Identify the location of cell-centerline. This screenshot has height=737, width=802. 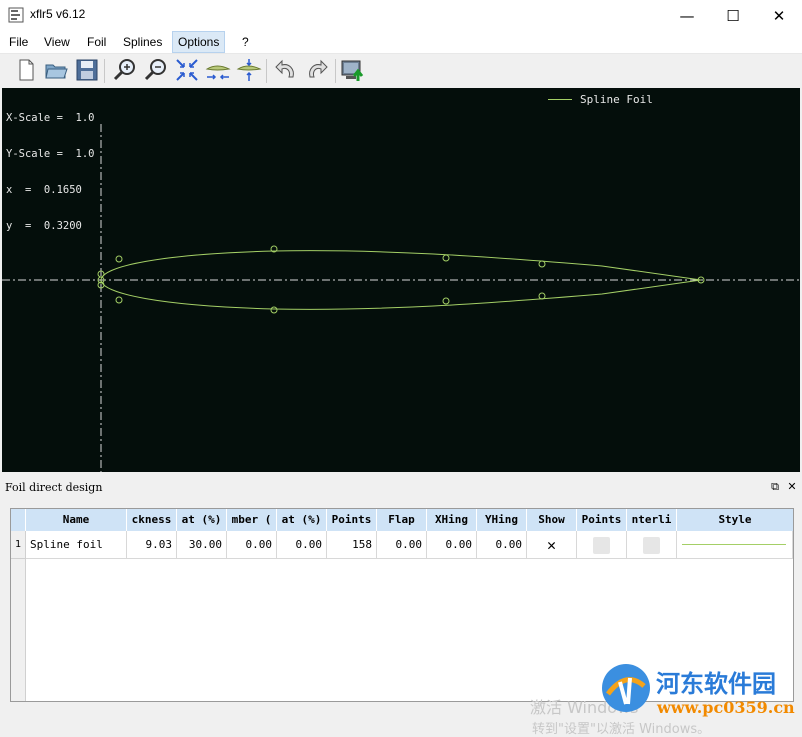
(652, 545).